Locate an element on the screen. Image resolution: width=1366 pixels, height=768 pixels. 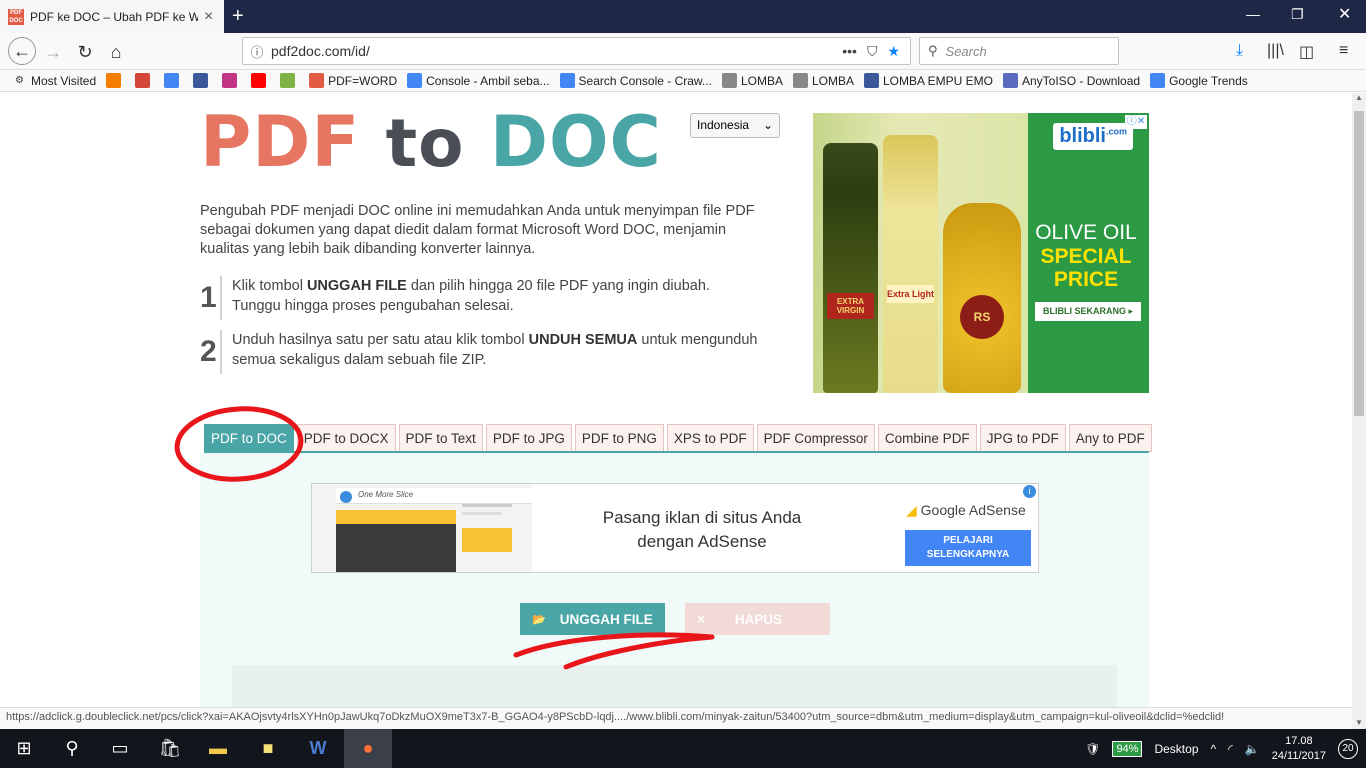
start-icon: ⊞ is located at coordinates (24, 748).